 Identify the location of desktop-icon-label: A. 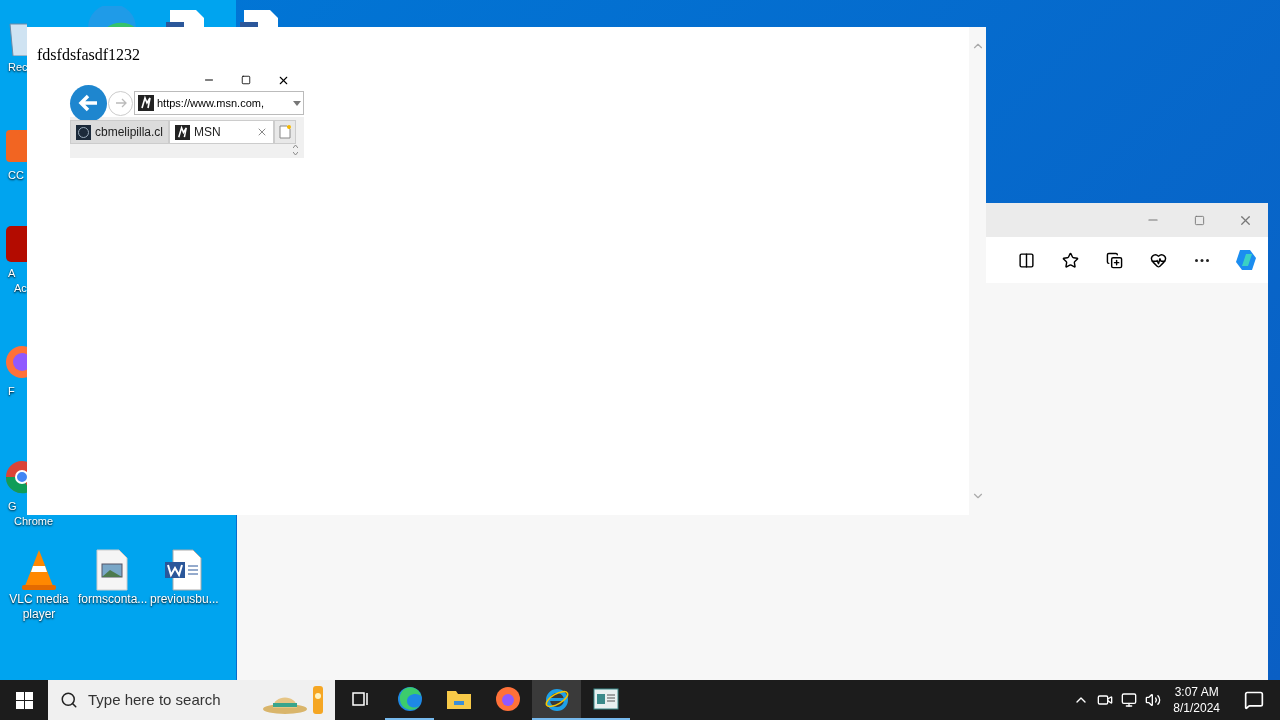
(12, 273).